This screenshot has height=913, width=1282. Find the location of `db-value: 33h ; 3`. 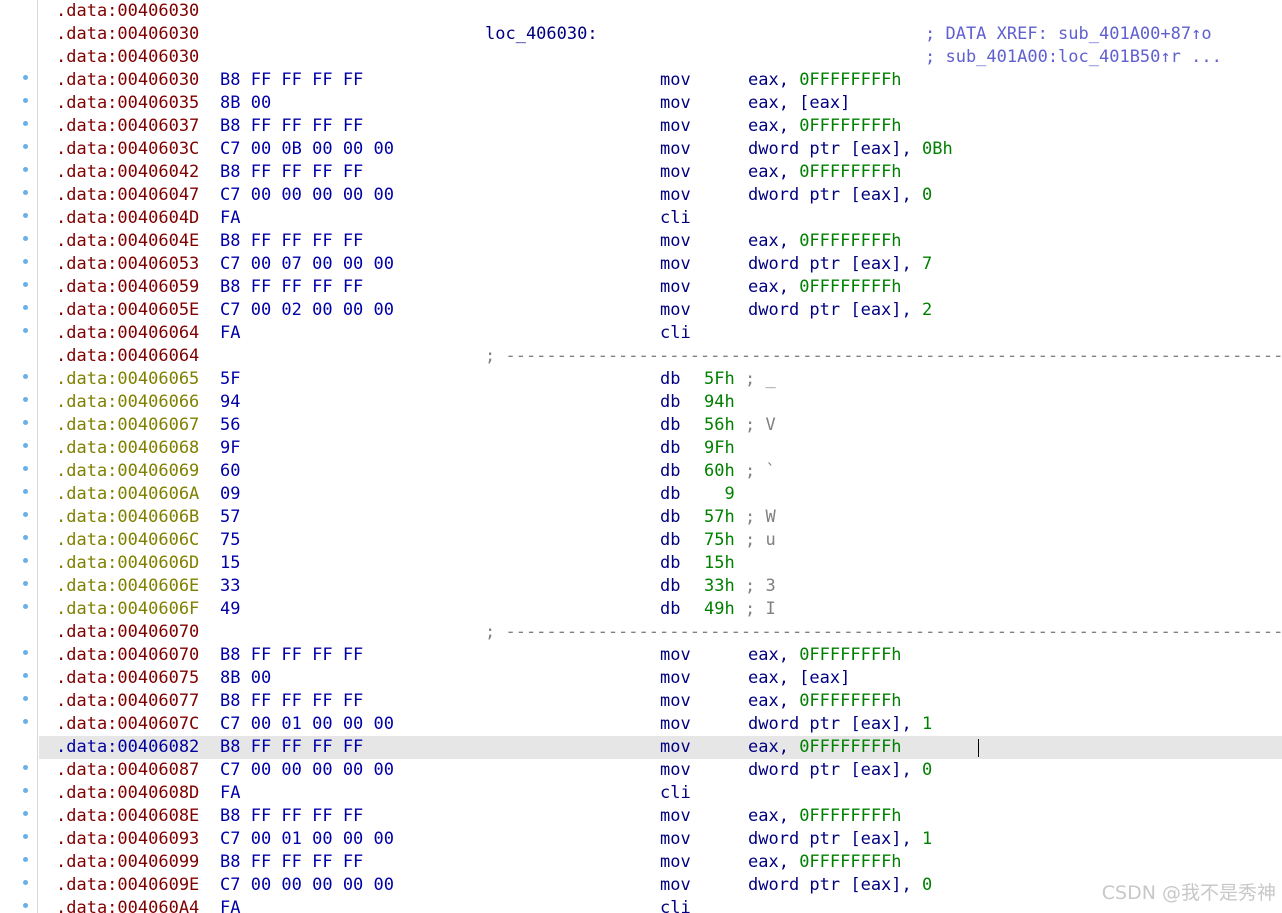

db-value: 33h ; 3 is located at coordinates (740, 586).